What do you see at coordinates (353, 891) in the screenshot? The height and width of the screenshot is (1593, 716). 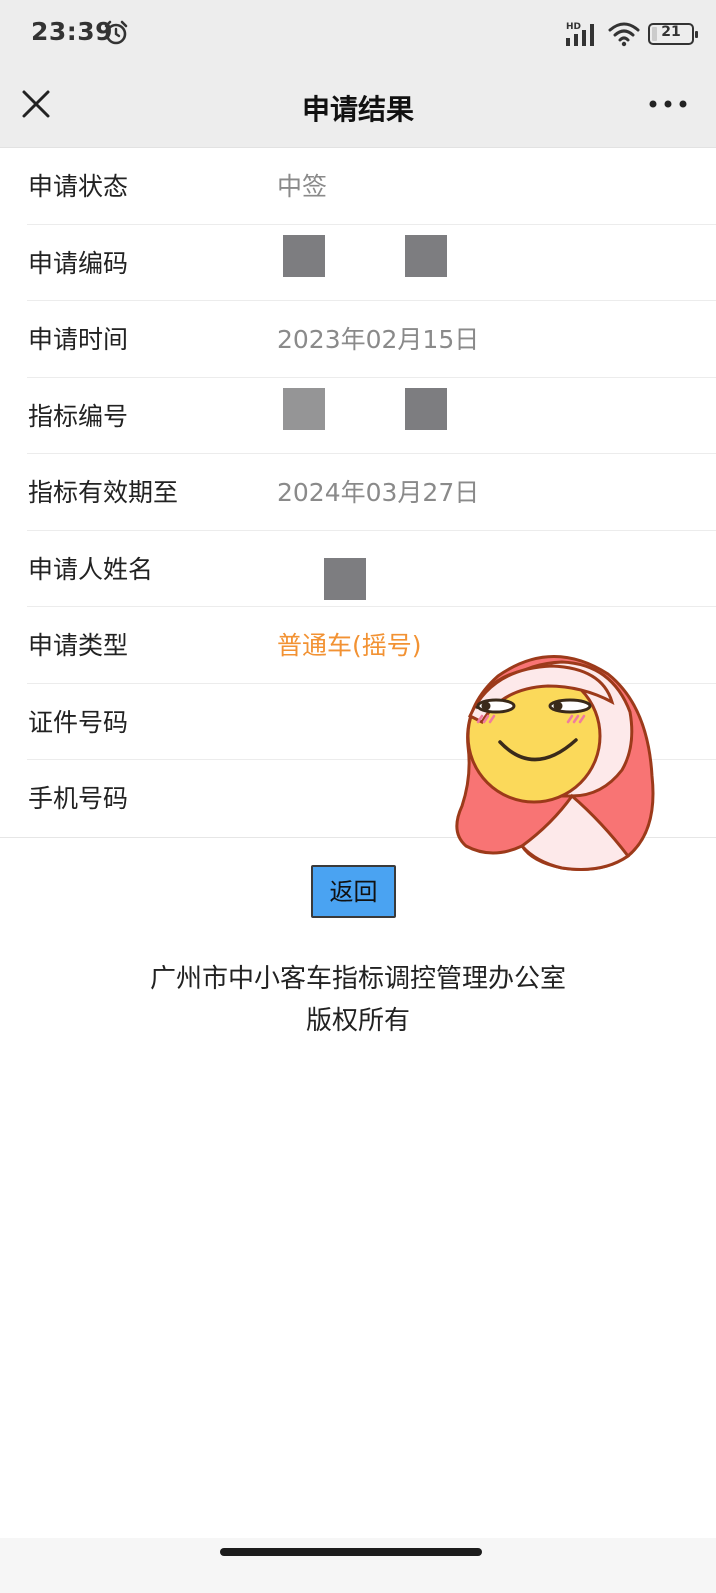 I see `back-button: 返回` at bounding box center [353, 891].